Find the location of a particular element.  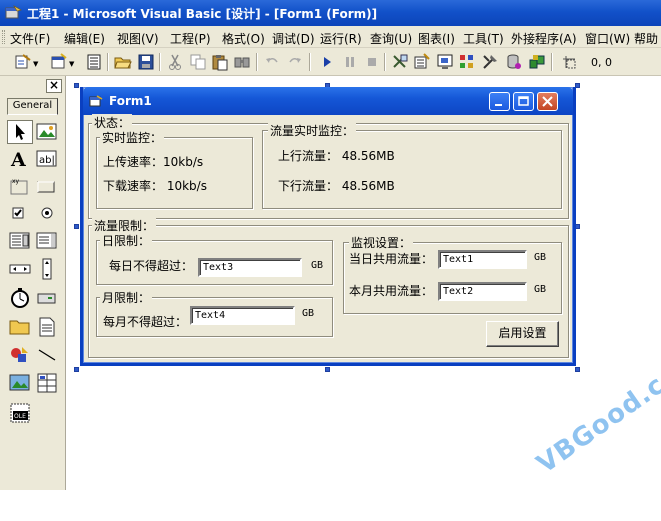

minimize-button is located at coordinates (499, 101).